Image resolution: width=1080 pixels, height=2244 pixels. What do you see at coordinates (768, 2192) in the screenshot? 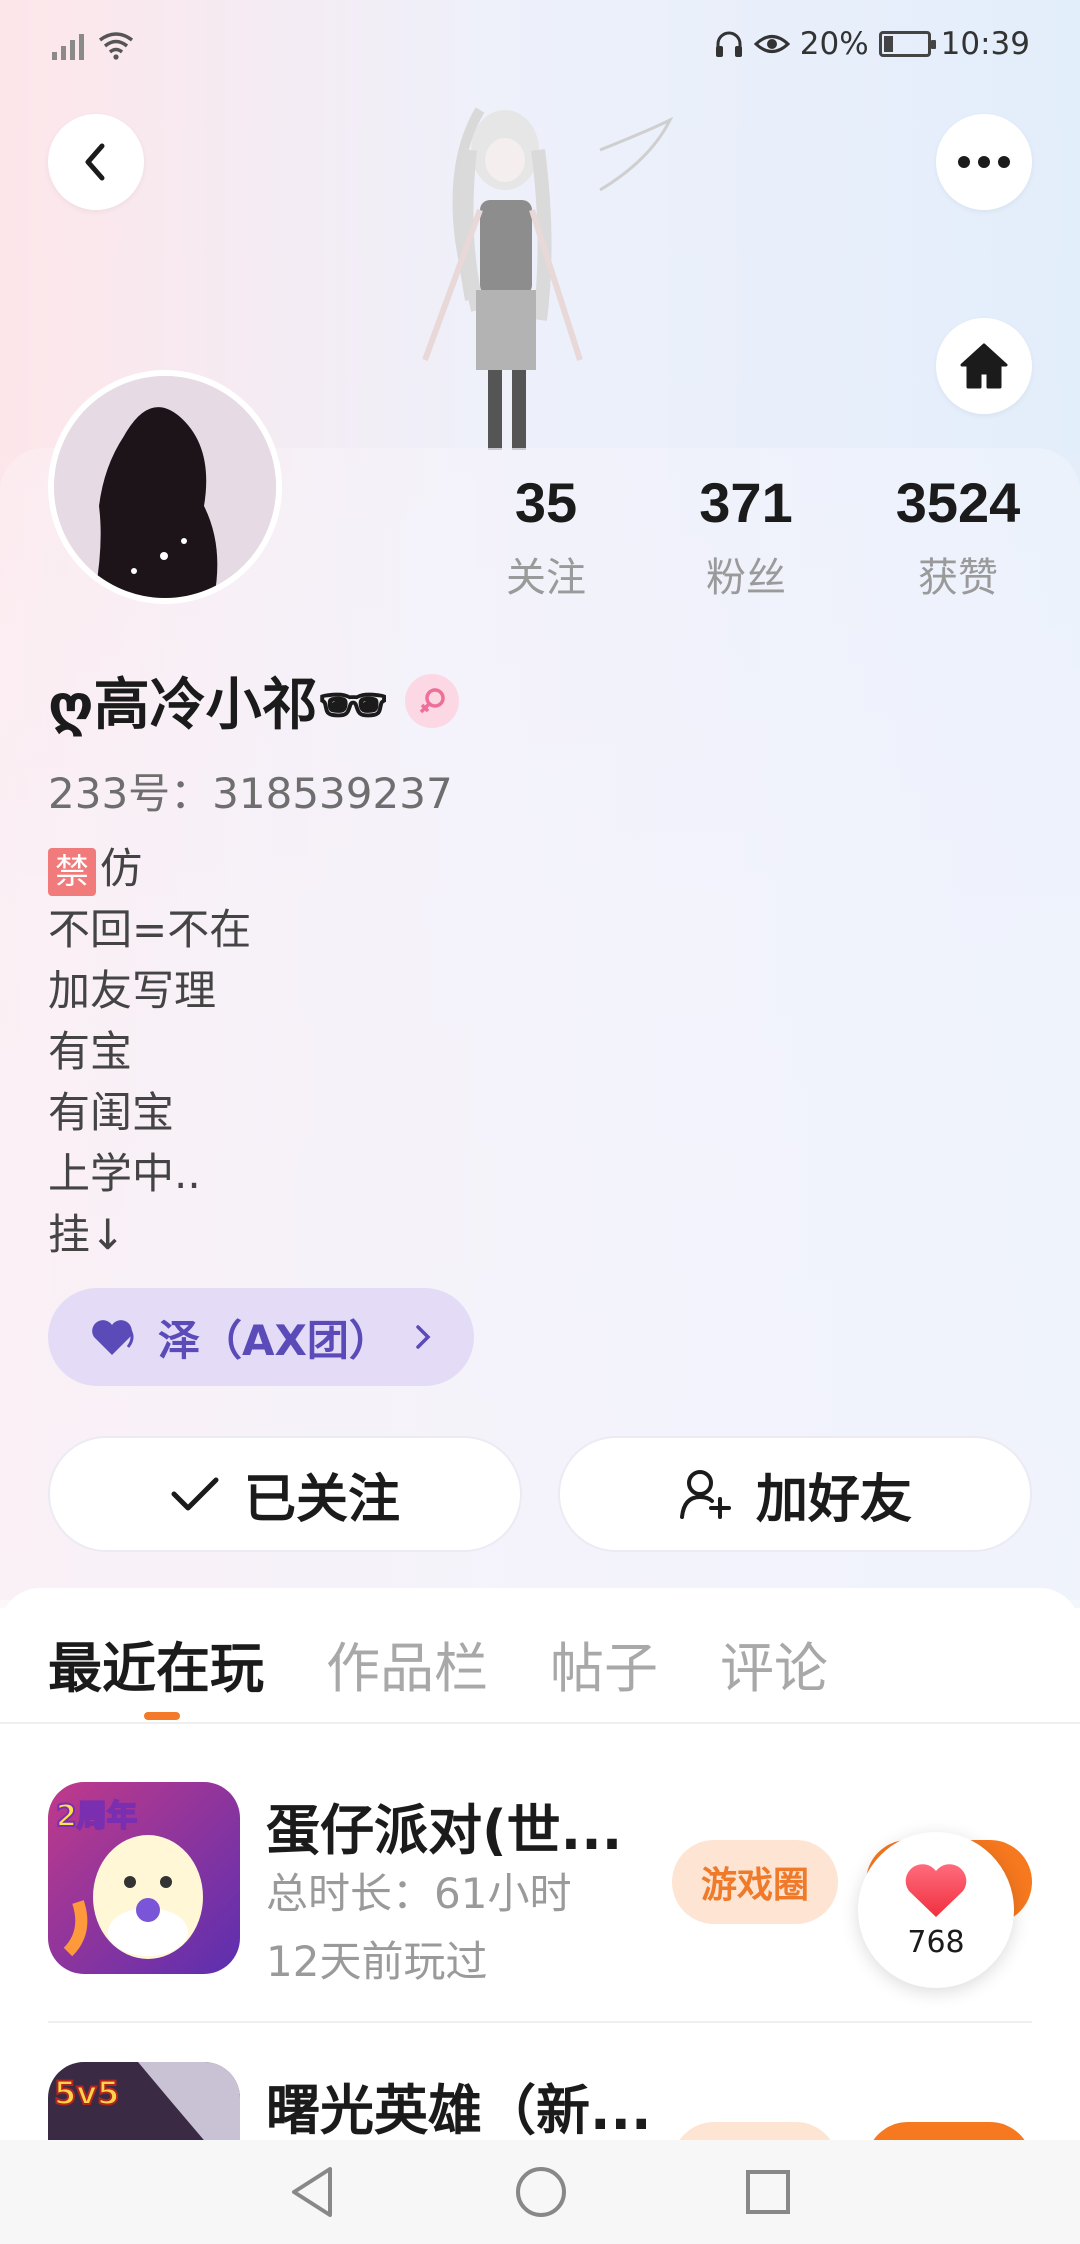
I see `nav-recents-icon` at bounding box center [768, 2192].